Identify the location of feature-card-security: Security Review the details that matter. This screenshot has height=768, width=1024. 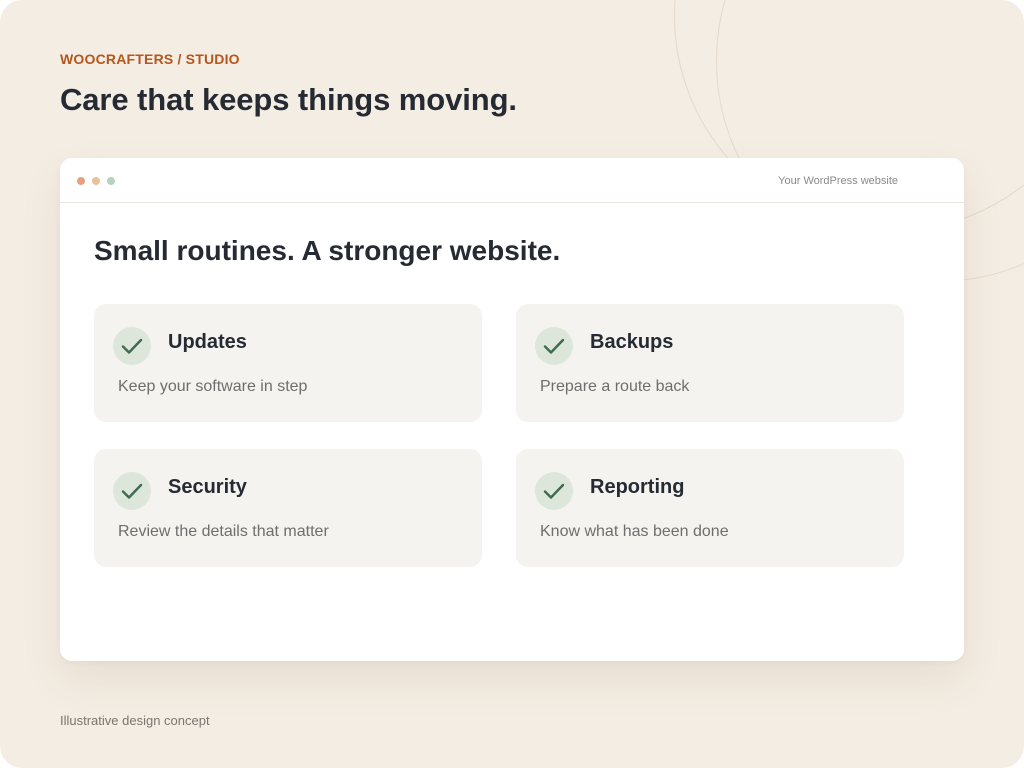
(288, 508).